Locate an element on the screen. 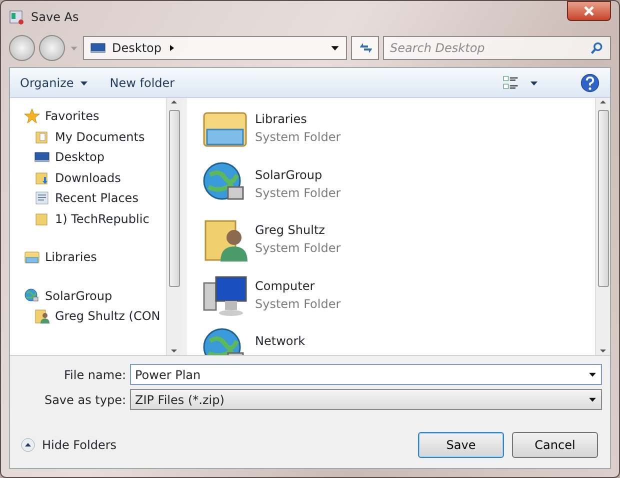 This screenshot has height=478, width=620. save-button: Save is located at coordinates (461, 445).